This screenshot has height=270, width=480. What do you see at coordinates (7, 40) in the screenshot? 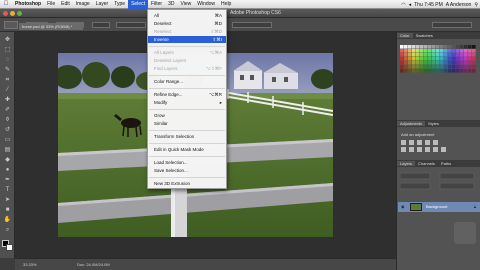
I see `move-tool-icon: ✥` at bounding box center [7, 40].